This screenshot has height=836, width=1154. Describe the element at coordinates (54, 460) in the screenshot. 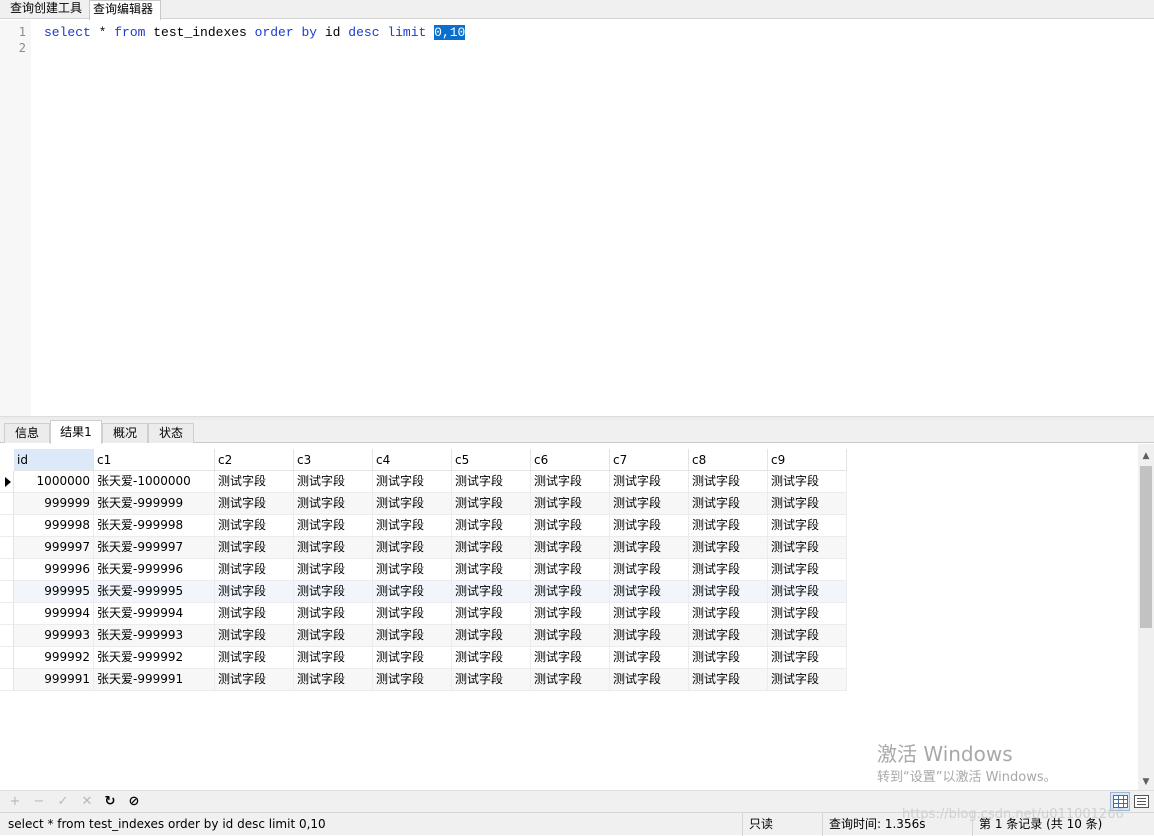

I see `column-header-id: id` at that location.